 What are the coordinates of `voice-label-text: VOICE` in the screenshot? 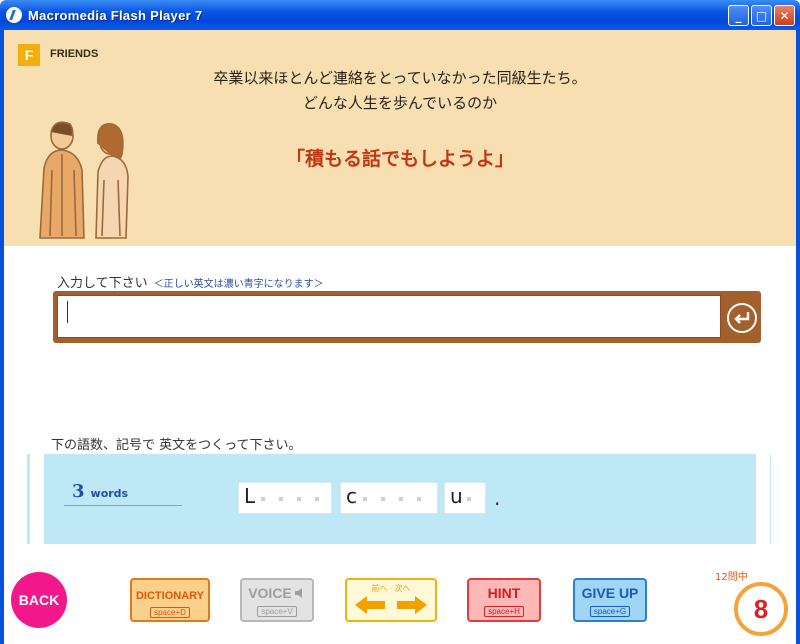 It's located at (270, 593).